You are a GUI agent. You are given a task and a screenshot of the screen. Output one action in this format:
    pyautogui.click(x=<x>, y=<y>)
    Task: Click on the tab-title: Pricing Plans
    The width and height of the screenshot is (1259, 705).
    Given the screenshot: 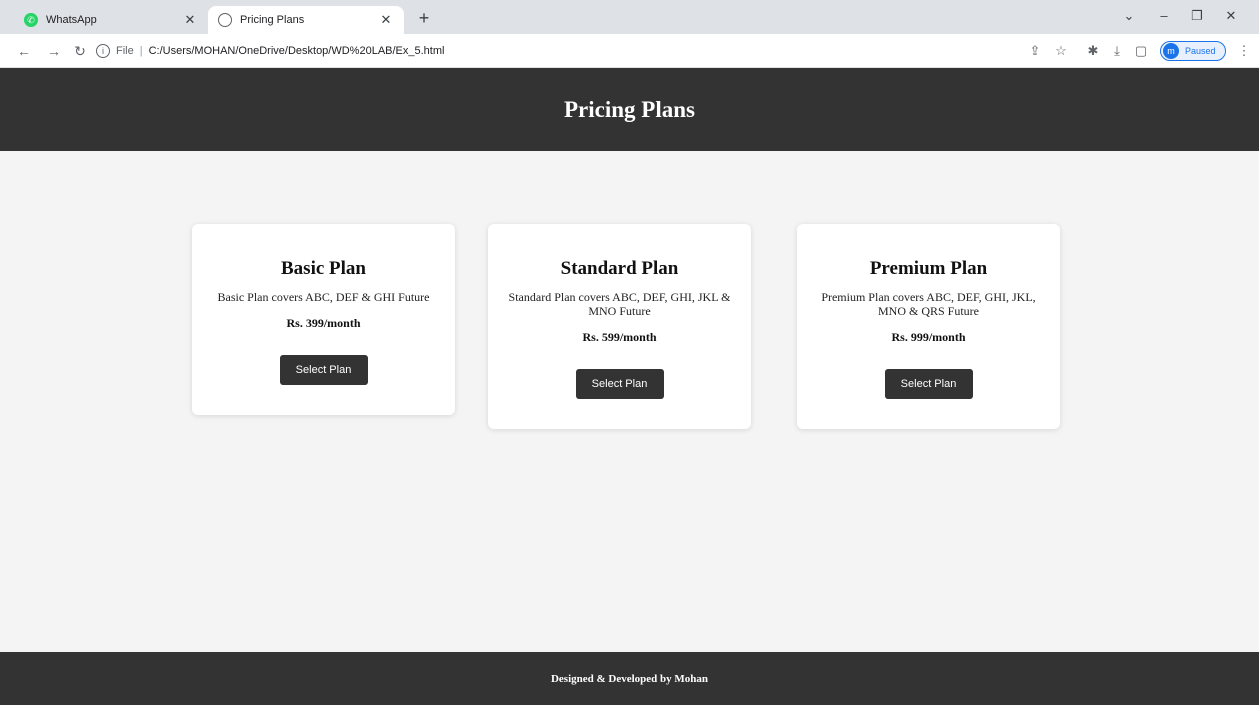 What is the action you would take?
    pyautogui.click(x=272, y=20)
    